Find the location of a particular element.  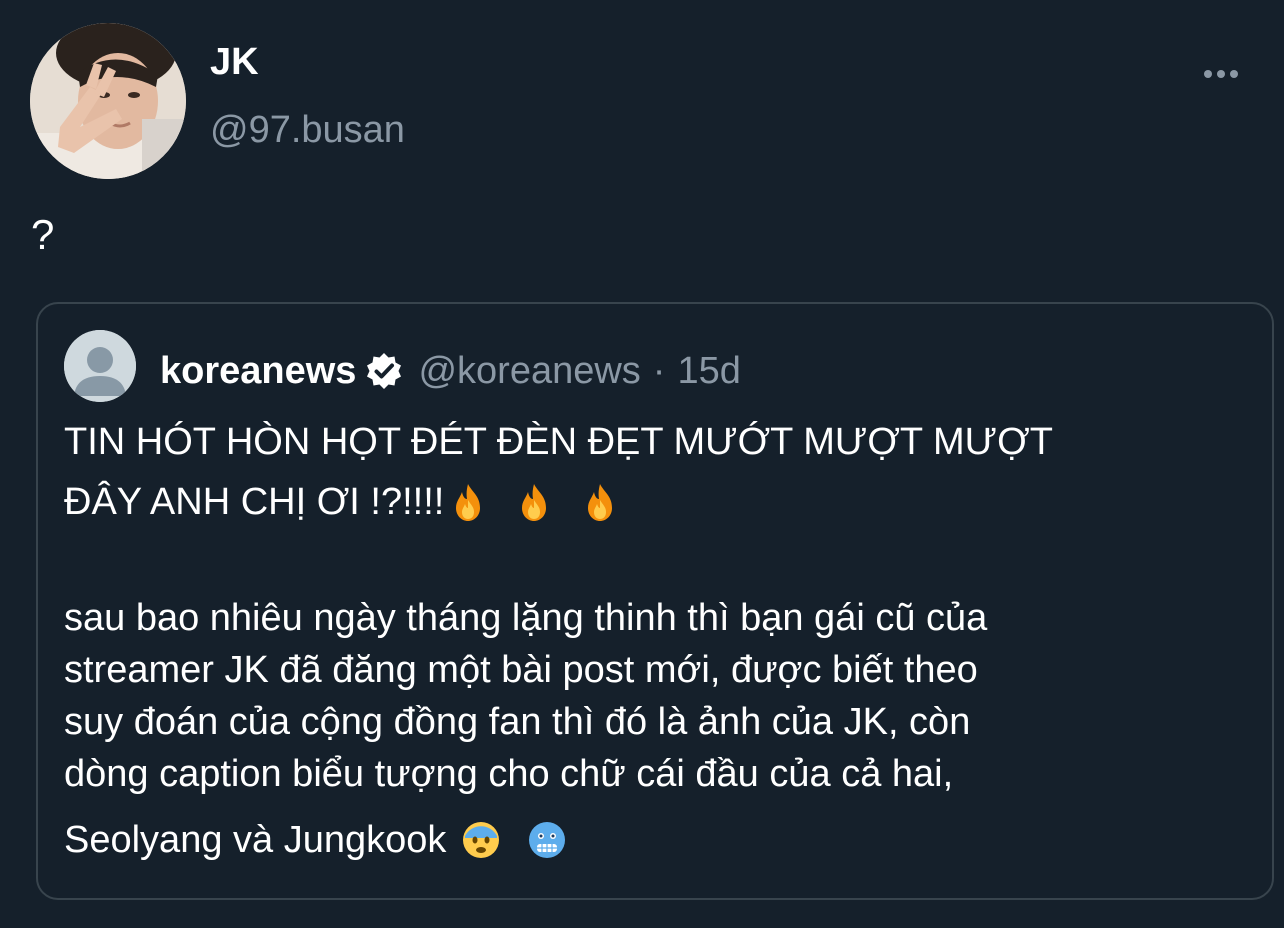

cold-face-emoji is located at coordinates (546, 840).